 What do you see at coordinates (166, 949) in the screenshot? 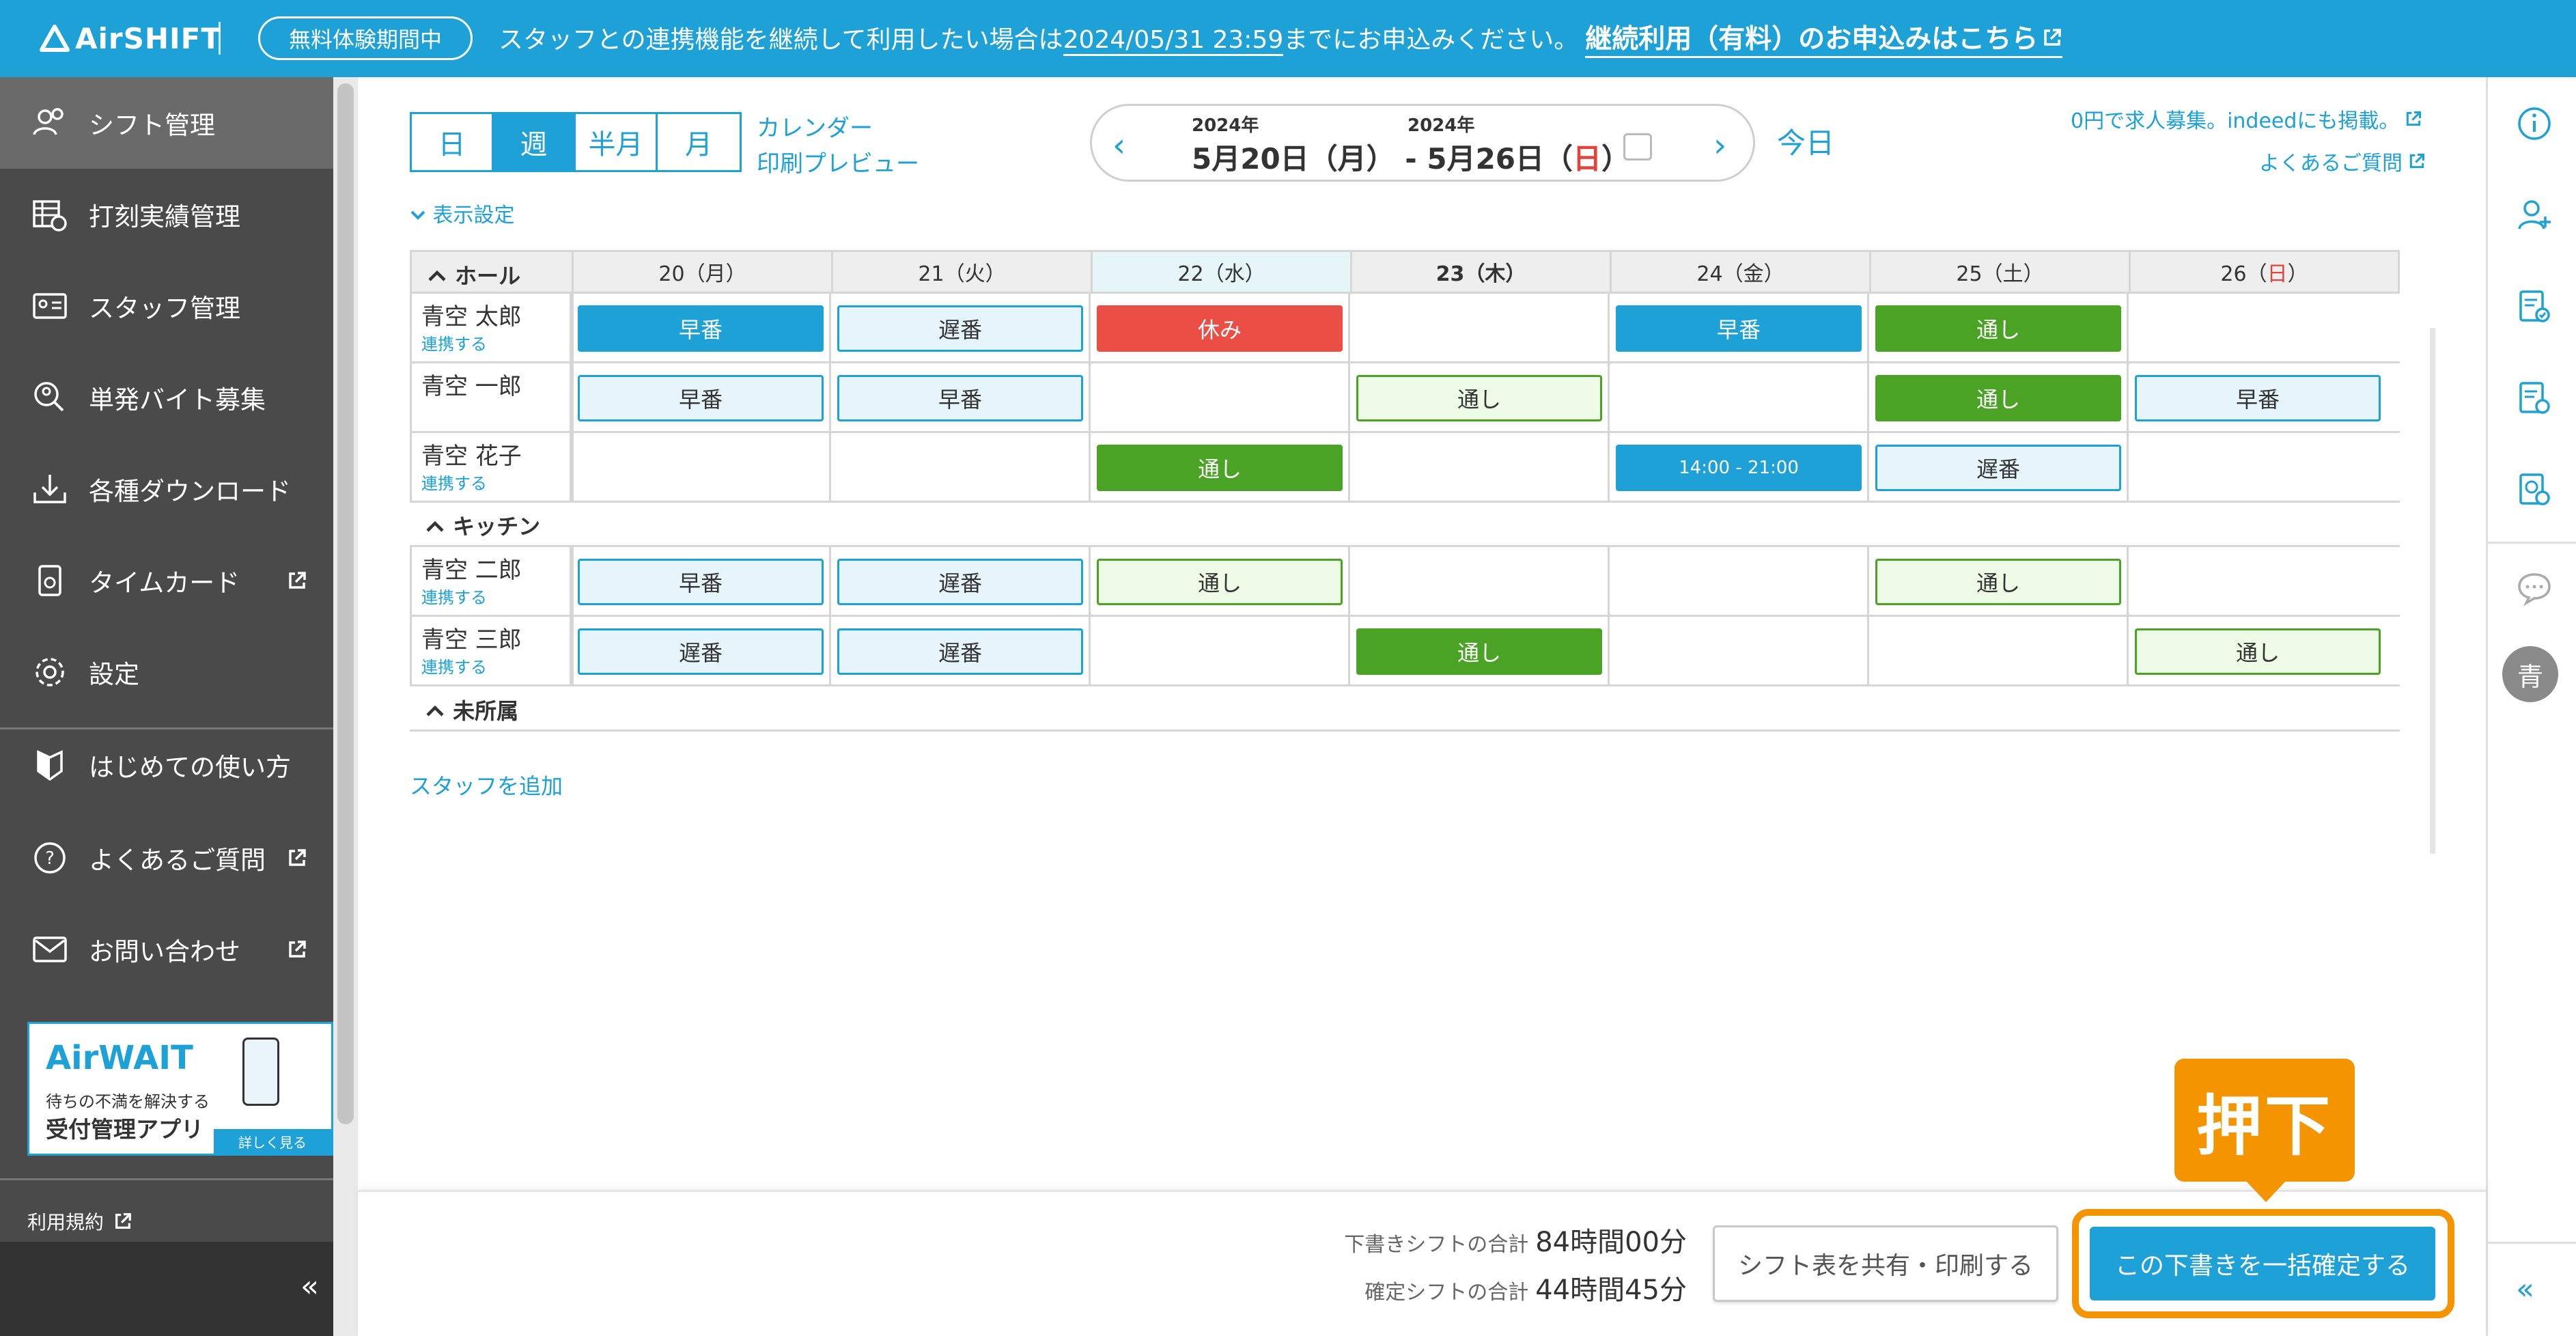
I see `sidebar-item-contact: お問い合わせ` at bounding box center [166, 949].